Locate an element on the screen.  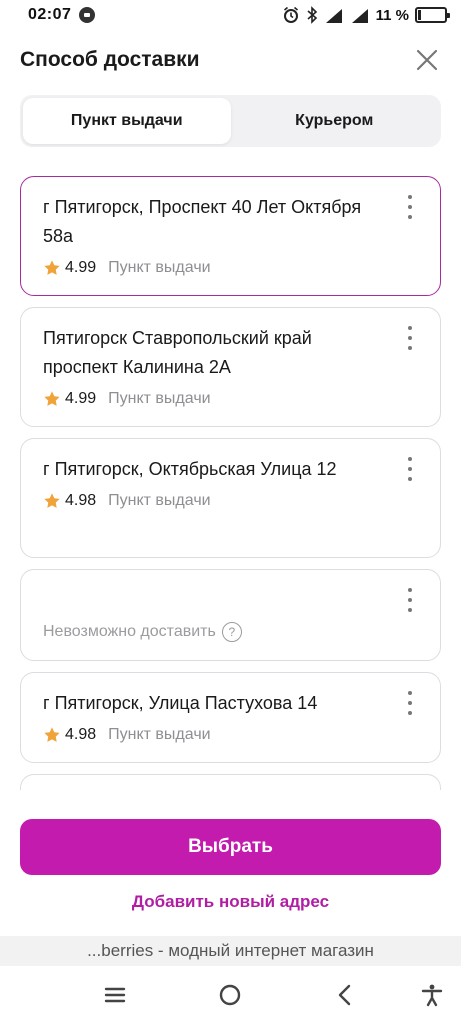
sheet-header: Способ доставки is located at coordinates (230, 60).